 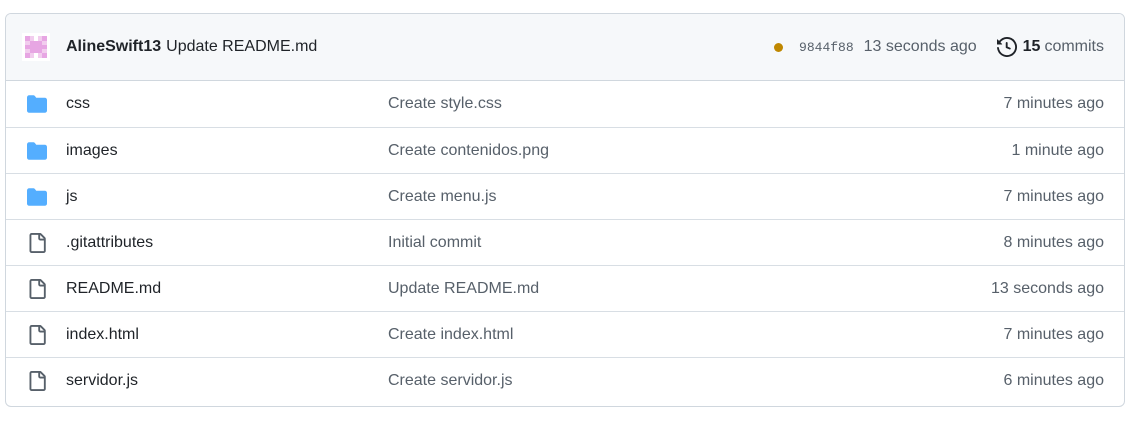 I want to click on commit-author: AlineSwift13, so click(x=113, y=47).